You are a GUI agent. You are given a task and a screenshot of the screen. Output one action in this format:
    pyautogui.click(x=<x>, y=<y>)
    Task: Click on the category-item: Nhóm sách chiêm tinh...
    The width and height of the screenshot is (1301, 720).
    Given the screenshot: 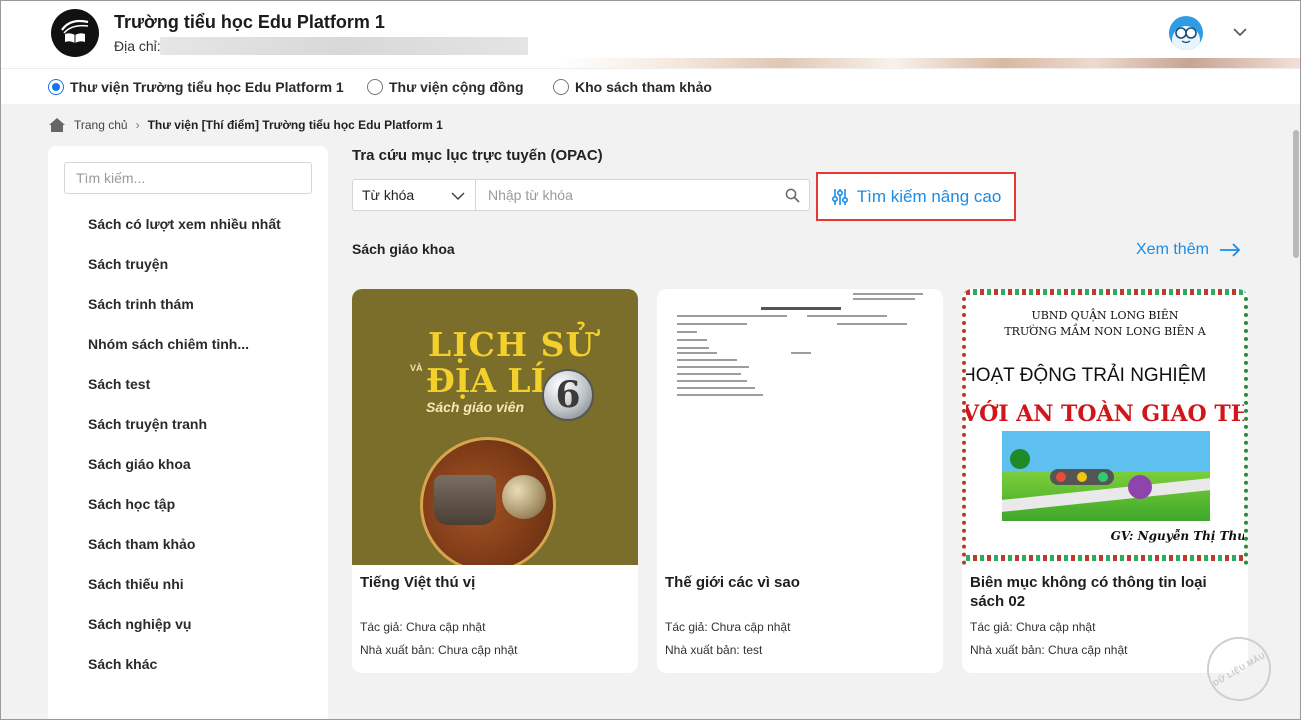 What is the action you would take?
    pyautogui.click(x=184, y=356)
    